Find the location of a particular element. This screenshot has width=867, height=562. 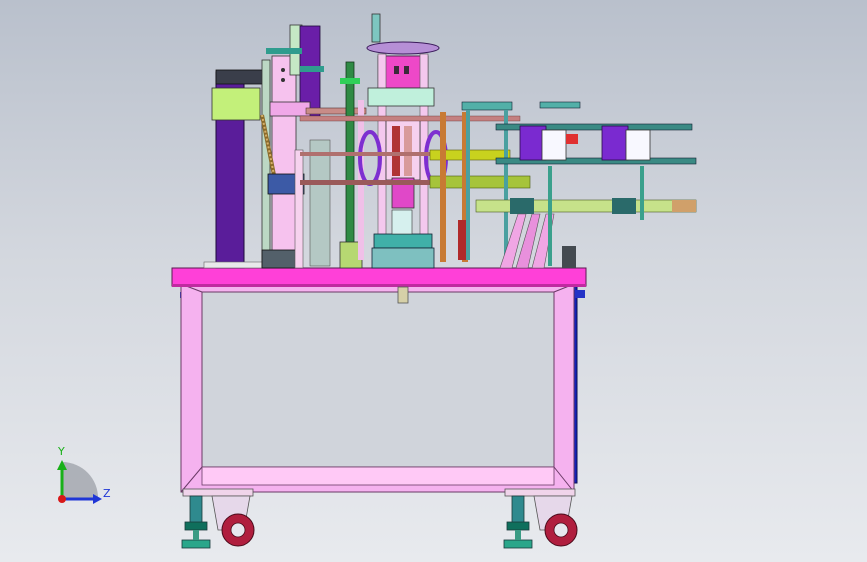

triad-y-label: Y is located at coordinates (61, 451).